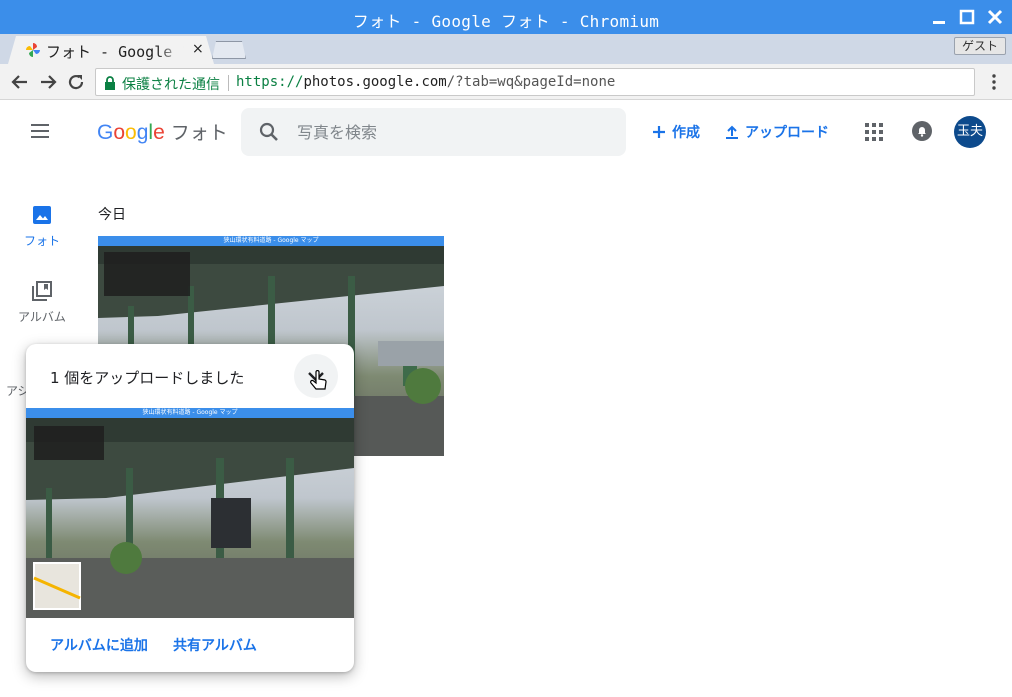 Image resolution: width=1012 pixels, height=697 pixels. Describe the element at coordinates (20, 82) in the screenshot. I see `back-arrow-icon` at that location.